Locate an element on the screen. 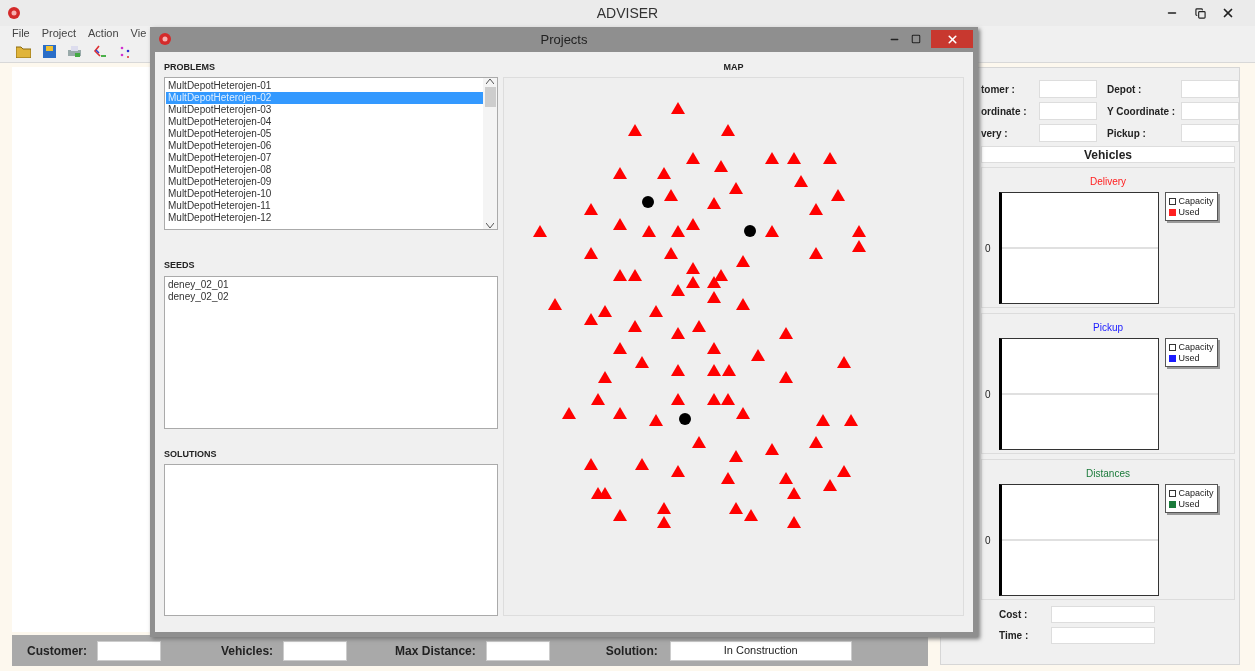  vehicles-header: Vehicles is located at coordinates (1108, 154).